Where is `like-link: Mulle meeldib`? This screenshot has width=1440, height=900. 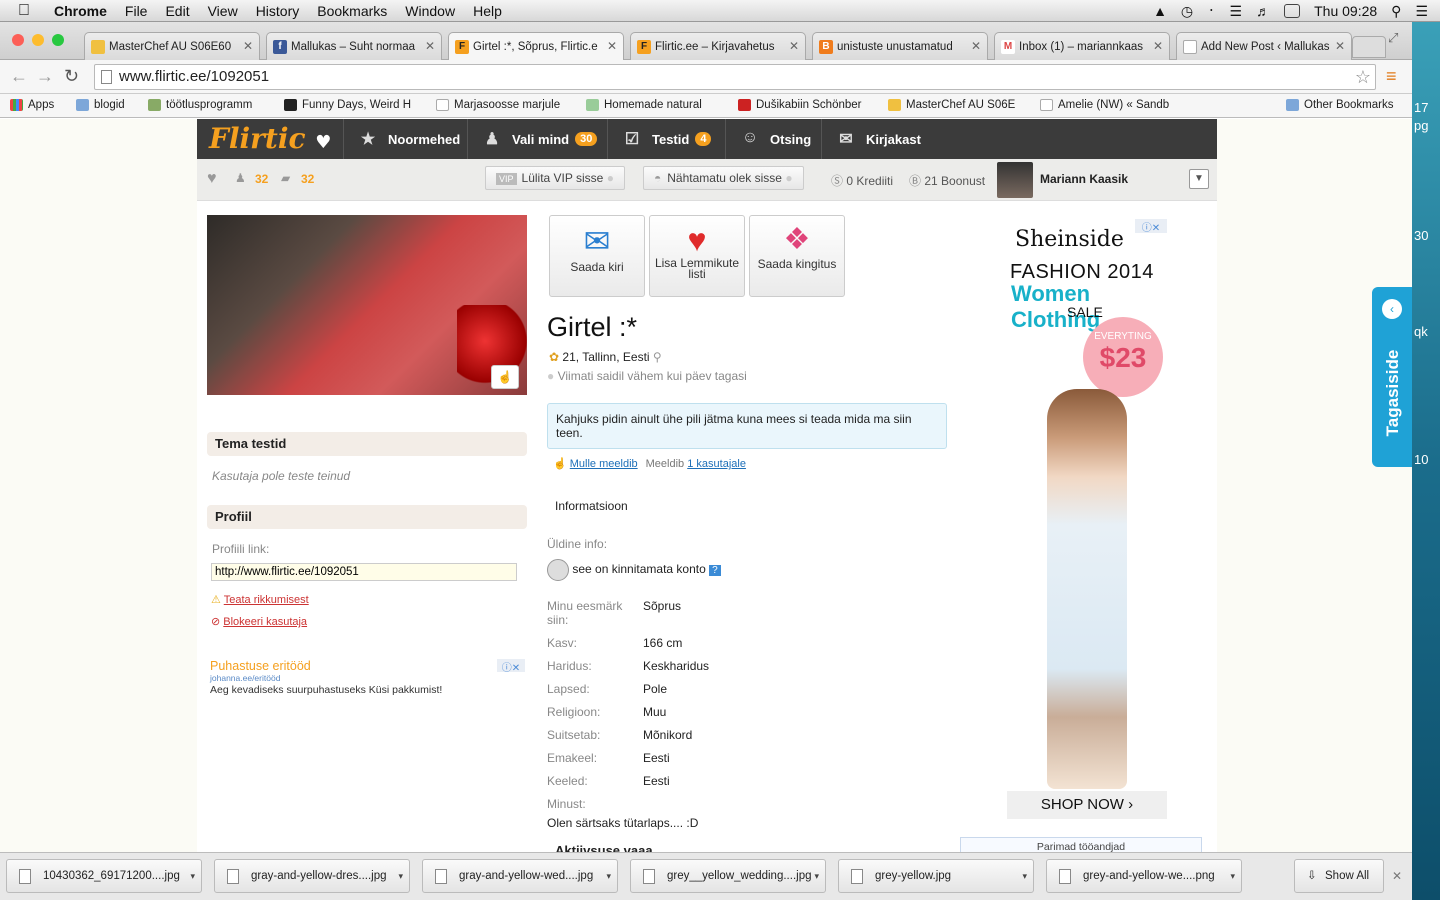
like-link: Mulle meeldib is located at coordinates (604, 464).